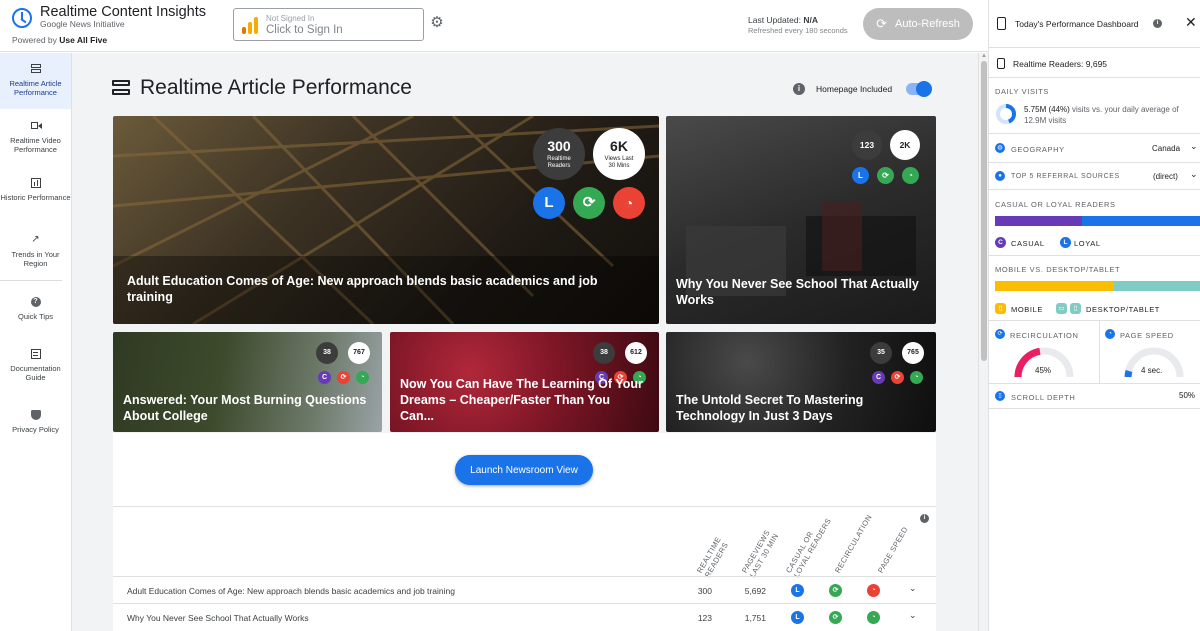 This screenshot has height=631, width=1200. I want to click on sidebar-item-tips: ? Quick Tips, so click(35, 309).